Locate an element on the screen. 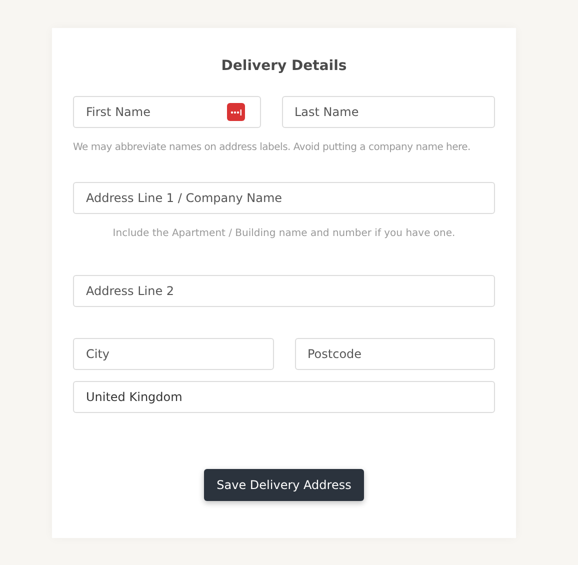 The height and width of the screenshot is (565, 578). city-field: City is located at coordinates (173, 354).